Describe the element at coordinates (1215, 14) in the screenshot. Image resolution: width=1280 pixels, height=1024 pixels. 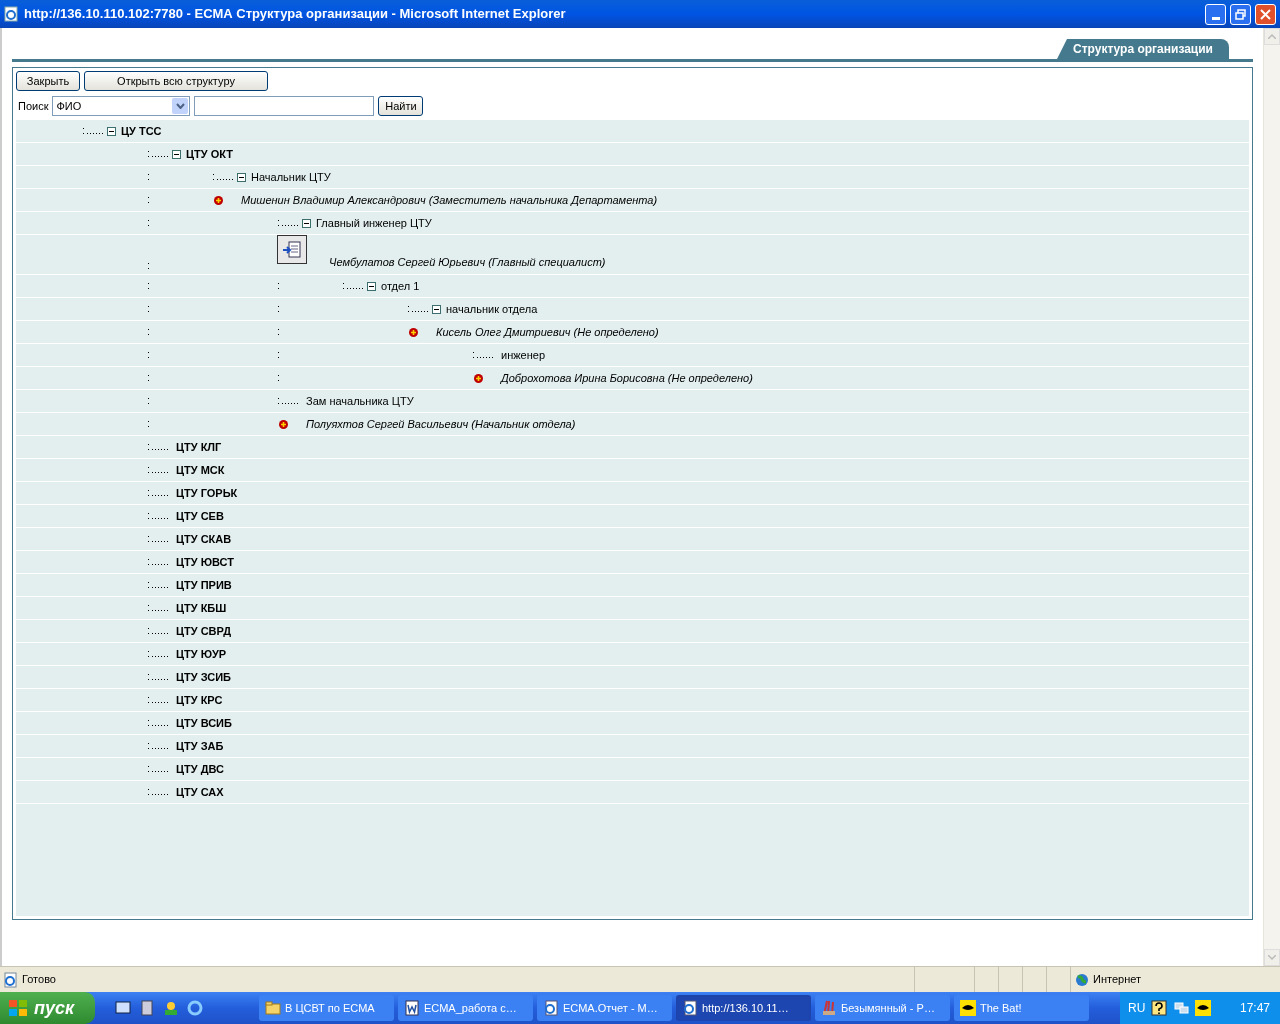
I see `minimize-button` at that location.